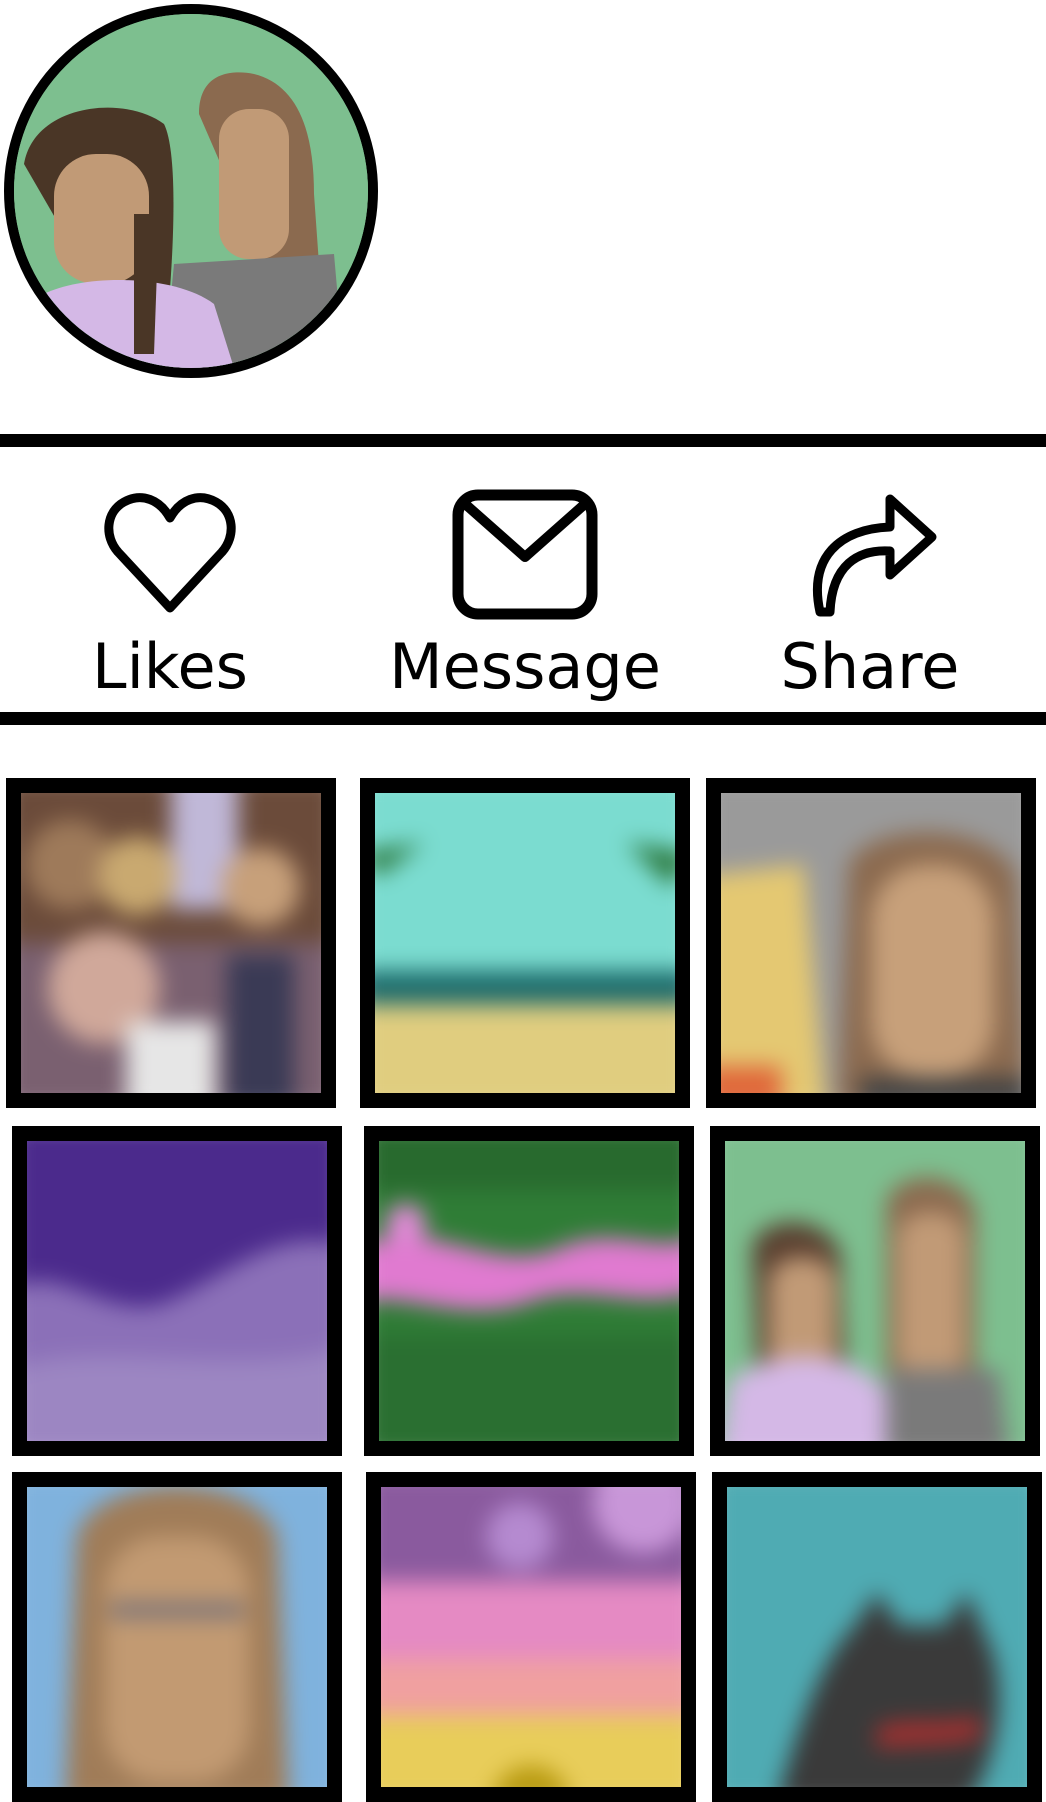 The image size is (1046, 1802). I want to click on message-label: Message, so click(525, 666).